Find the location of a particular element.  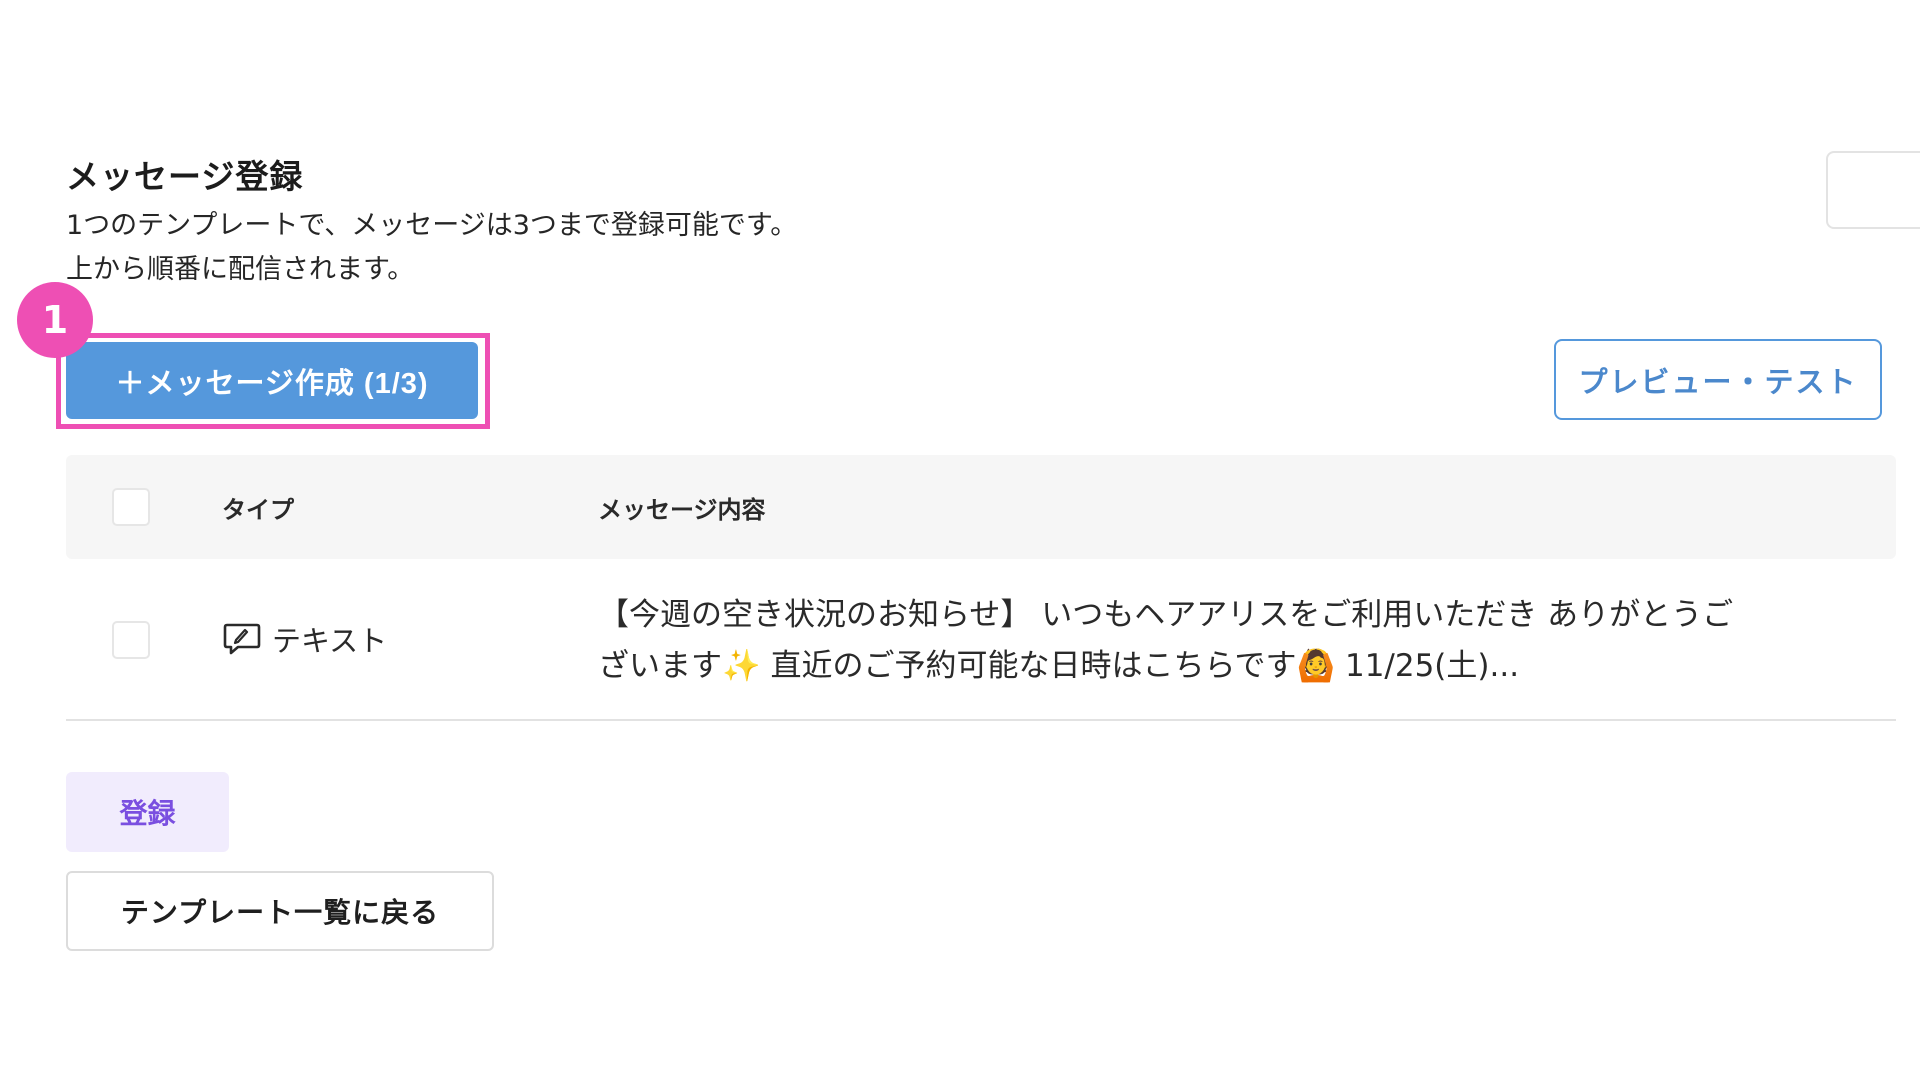

description-line-1: 1つのテンプレートで、メッセージは3つまで登録可能です。 is located at coordinates (432, 225).